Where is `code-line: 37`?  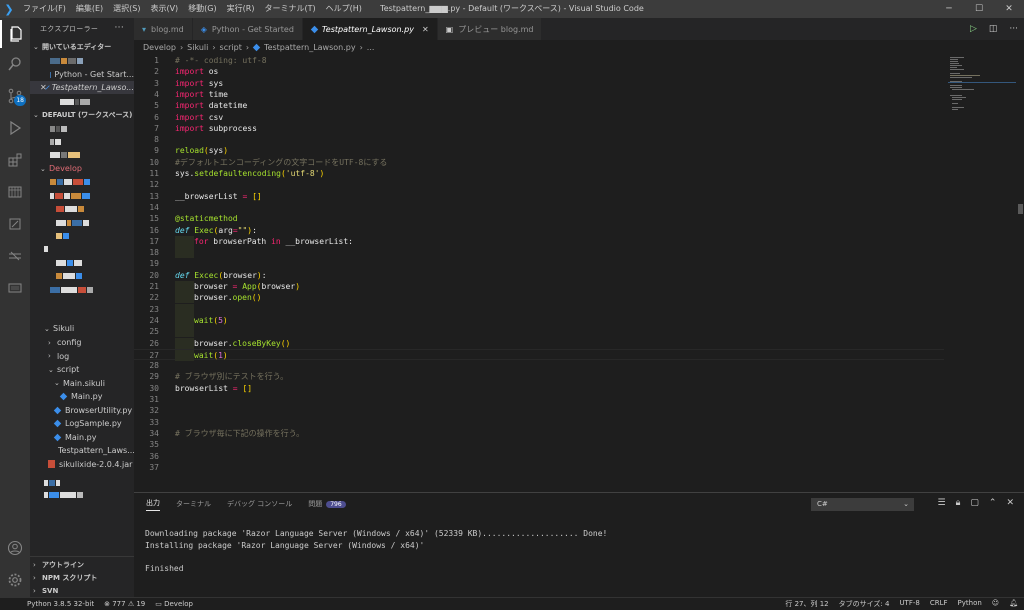 code-line: 37 is located at coordinates (539, 467).